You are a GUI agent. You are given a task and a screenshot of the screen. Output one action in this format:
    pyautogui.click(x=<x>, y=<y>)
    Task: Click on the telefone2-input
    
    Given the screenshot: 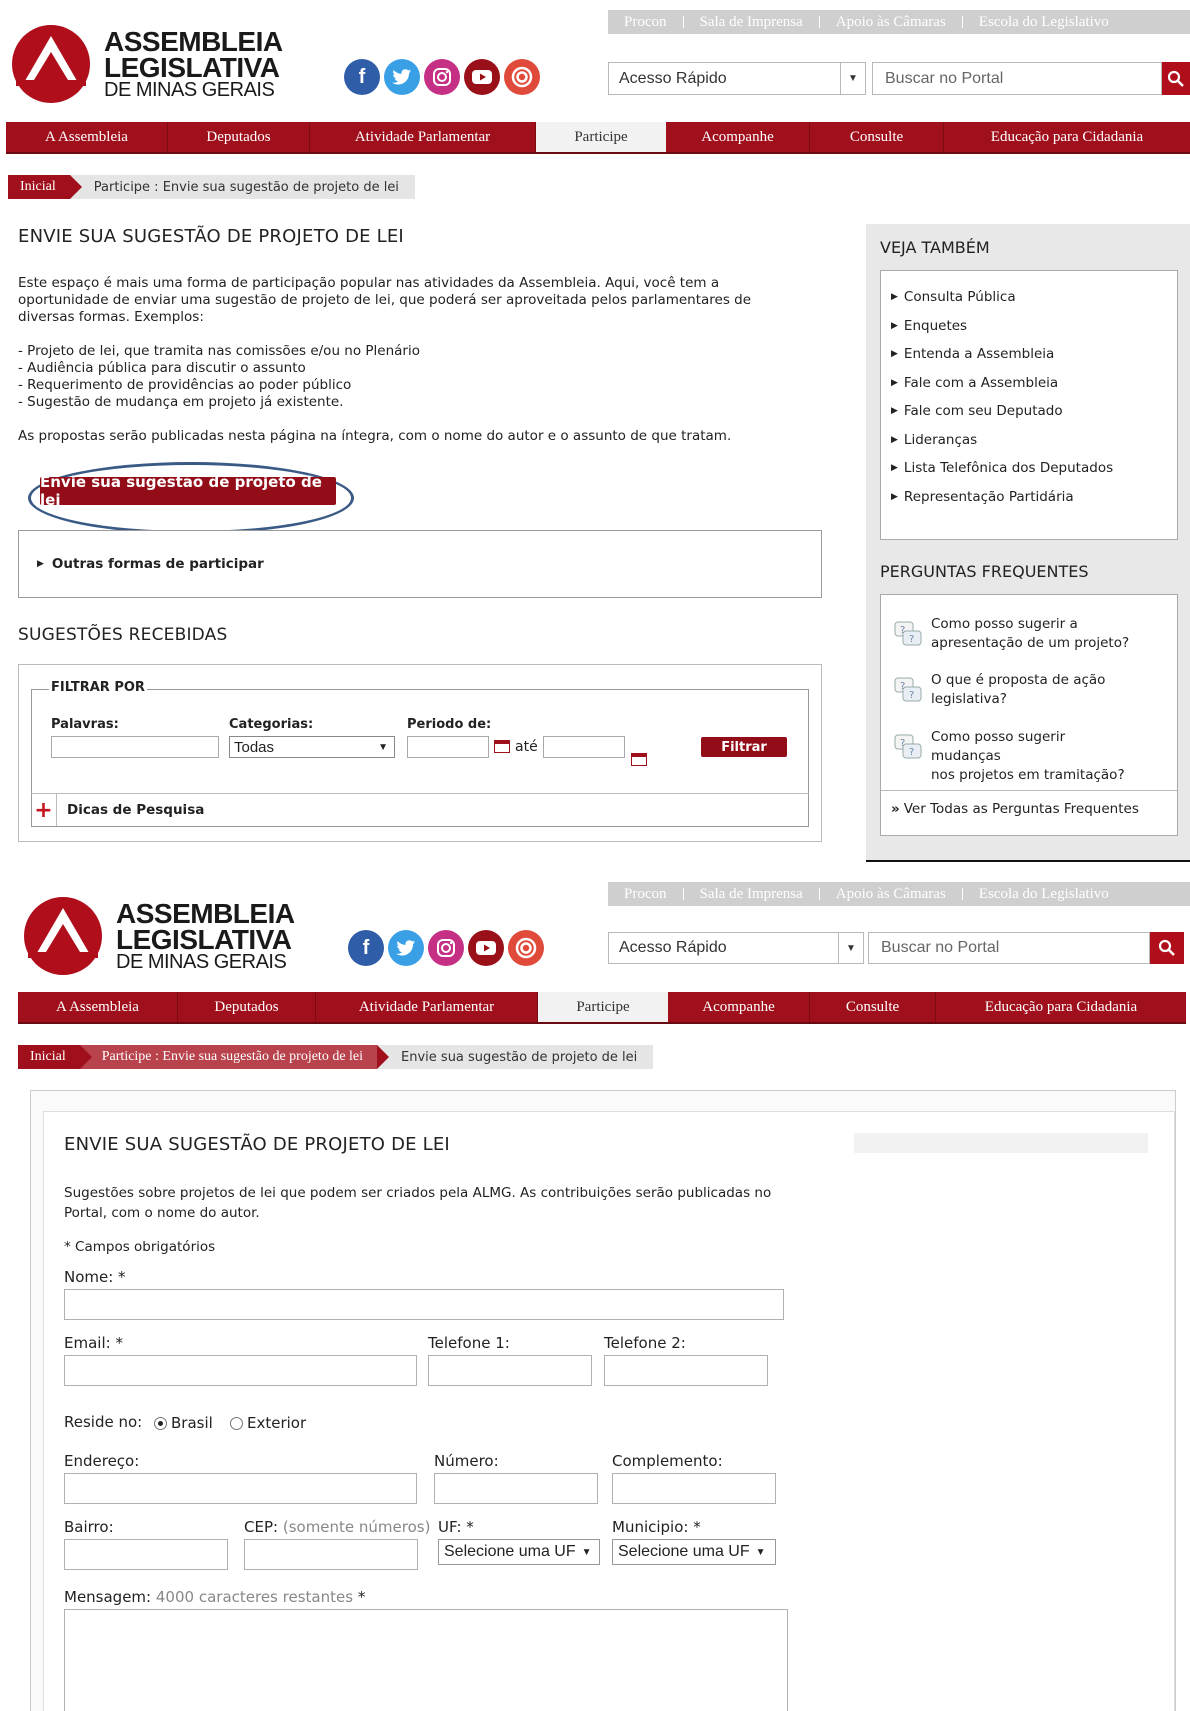 What is the action you would take?
    pyautogui.click(x=686, y=1370)
    